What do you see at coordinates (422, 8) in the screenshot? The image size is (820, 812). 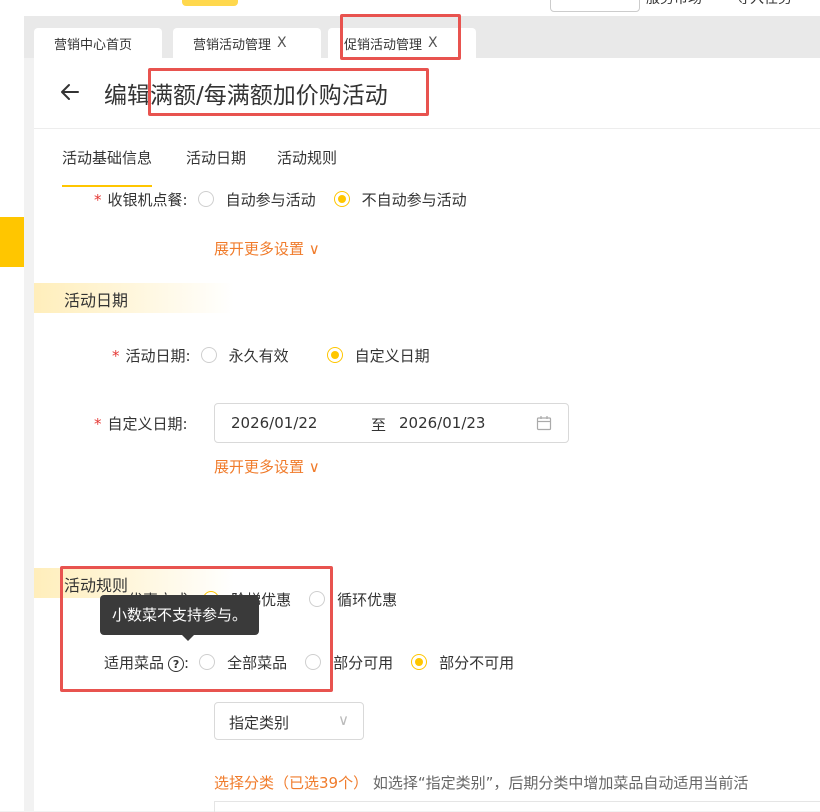 I see `top-nav-bar: — 服务市场 导入任务` at bounding box center [422, 8].